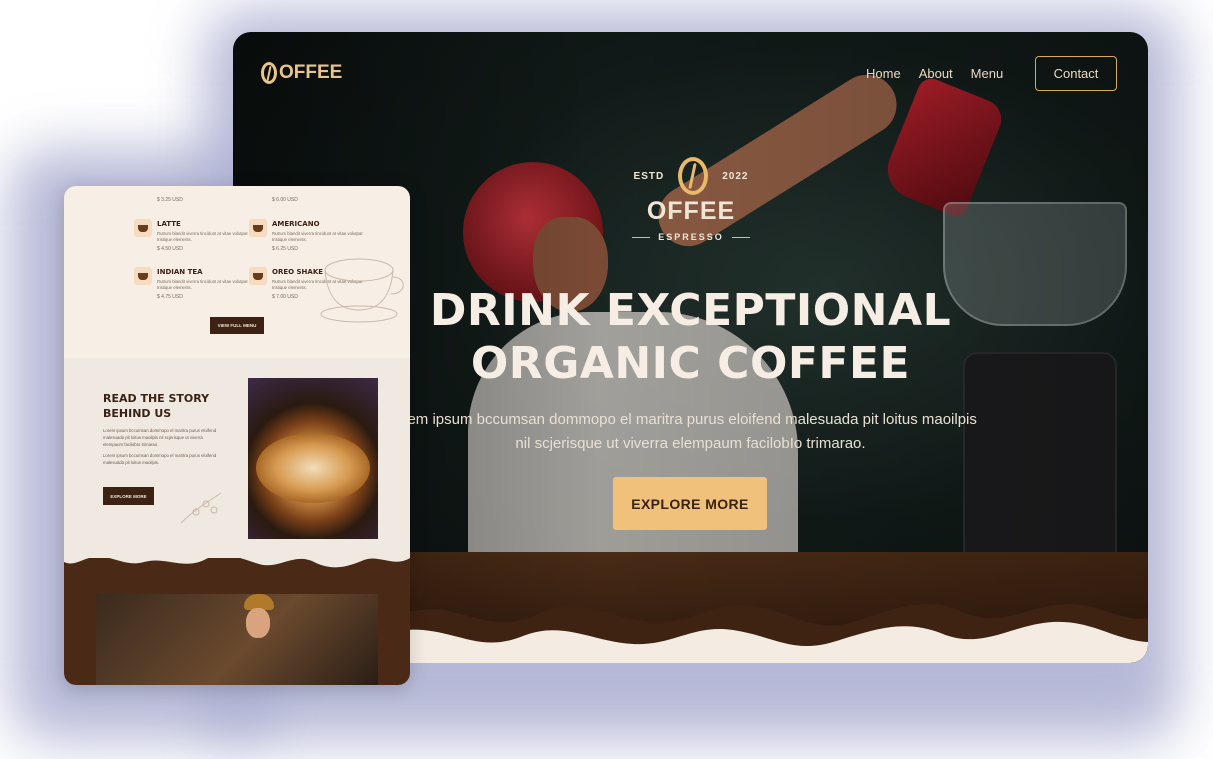 This screenshot has height=759, width=1213. Describe the element at coordinates (258, 276) in the screenshot. I see `shake-cup-icon` at that location.